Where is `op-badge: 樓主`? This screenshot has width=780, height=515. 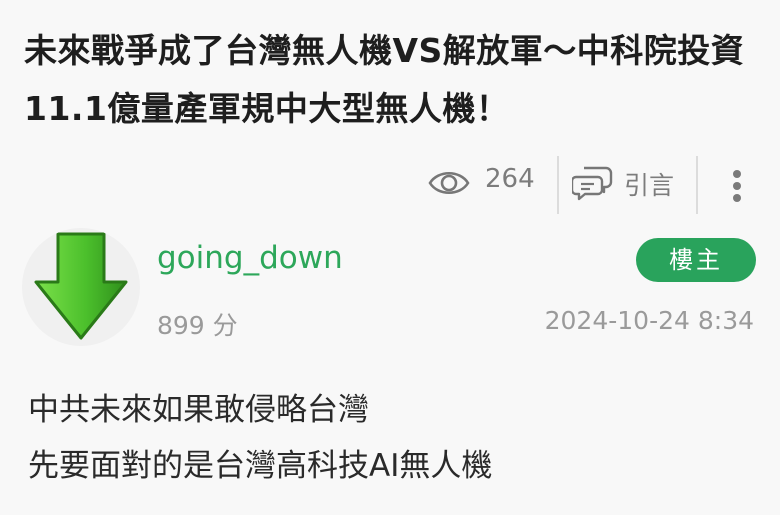 op-badge: 樓主 is located at coordinates (696, 260).